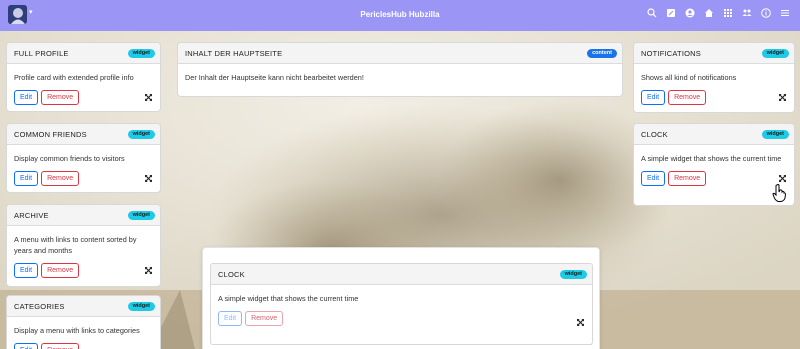 The height and width of the screenshot is (349, 800). What do you see at coordinates (39, 306) in the screenshot?
I see `card-title: CATEGORIES` at bounding box center [39, 306].